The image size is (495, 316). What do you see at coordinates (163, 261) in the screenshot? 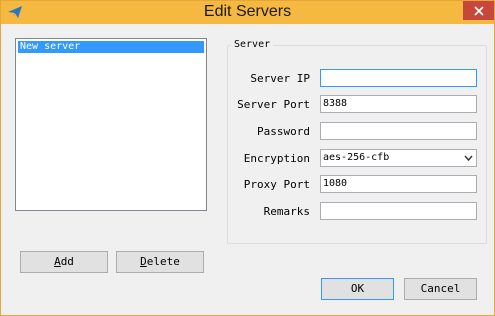
I see `delete-label: elete` at bounding box center [163, 261].